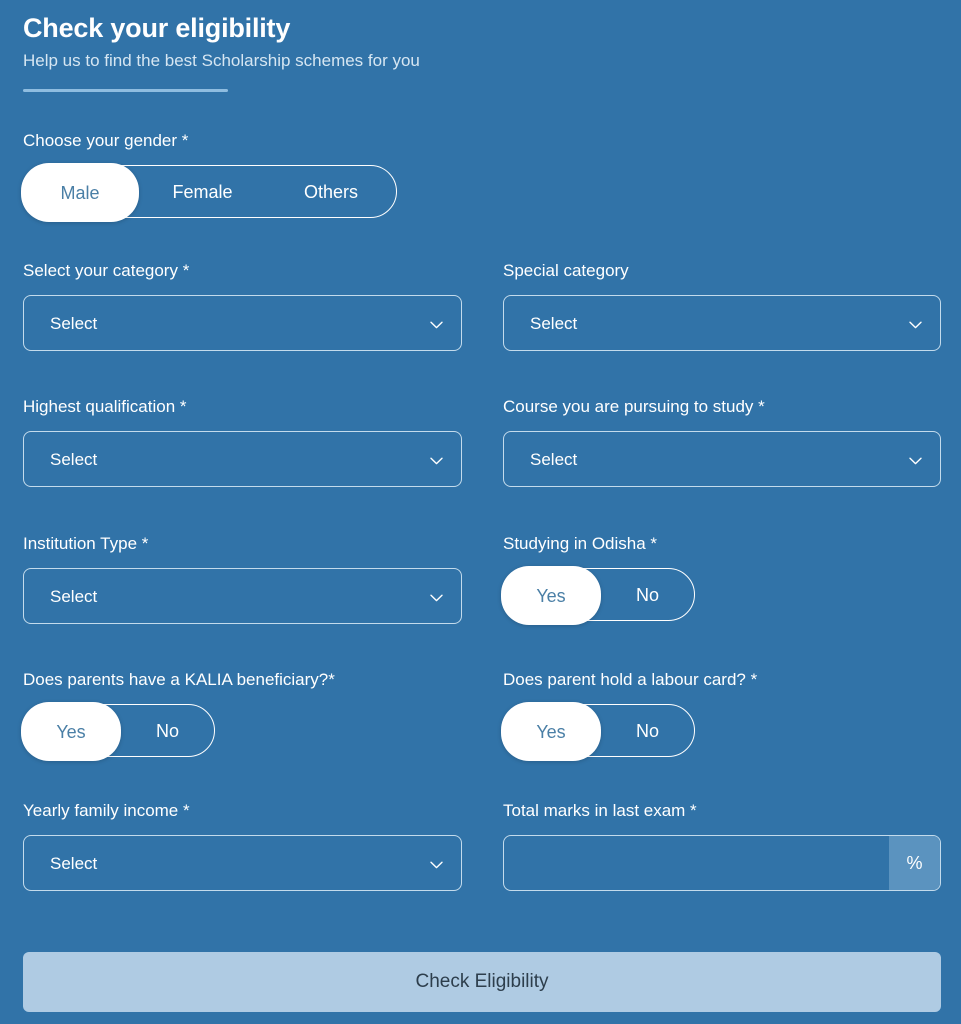 Image resolution: width=961 pixels, height=1024 pixels. Describe the element at coordinates (125, 90) in the screenshot. I see `header-divider` at that location.